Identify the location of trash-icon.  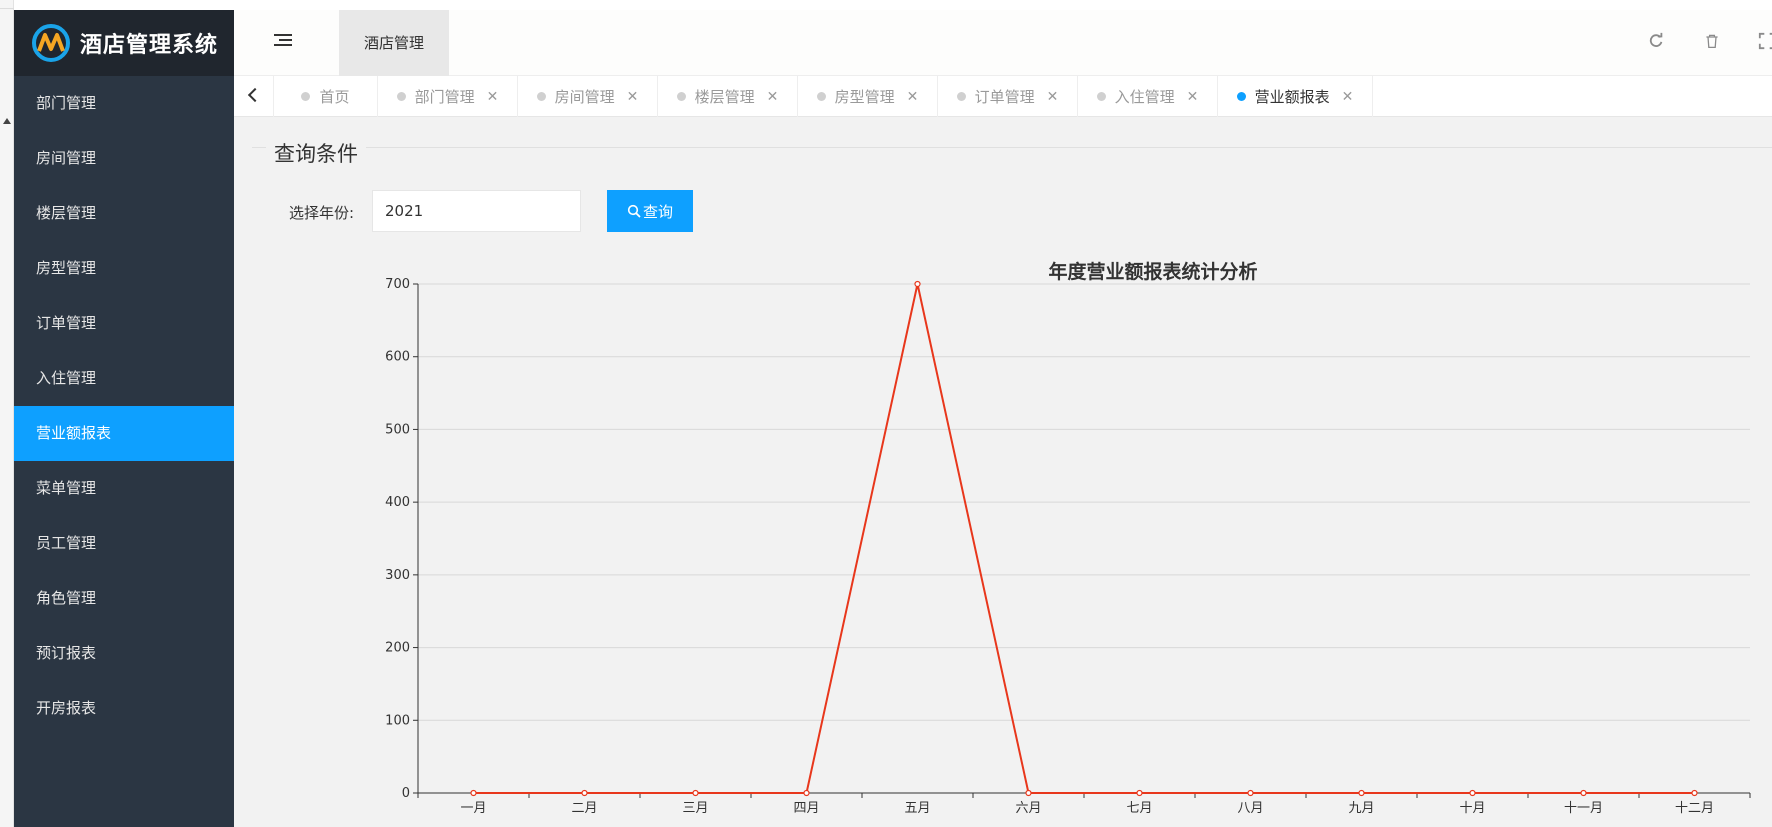
(1712, 42).